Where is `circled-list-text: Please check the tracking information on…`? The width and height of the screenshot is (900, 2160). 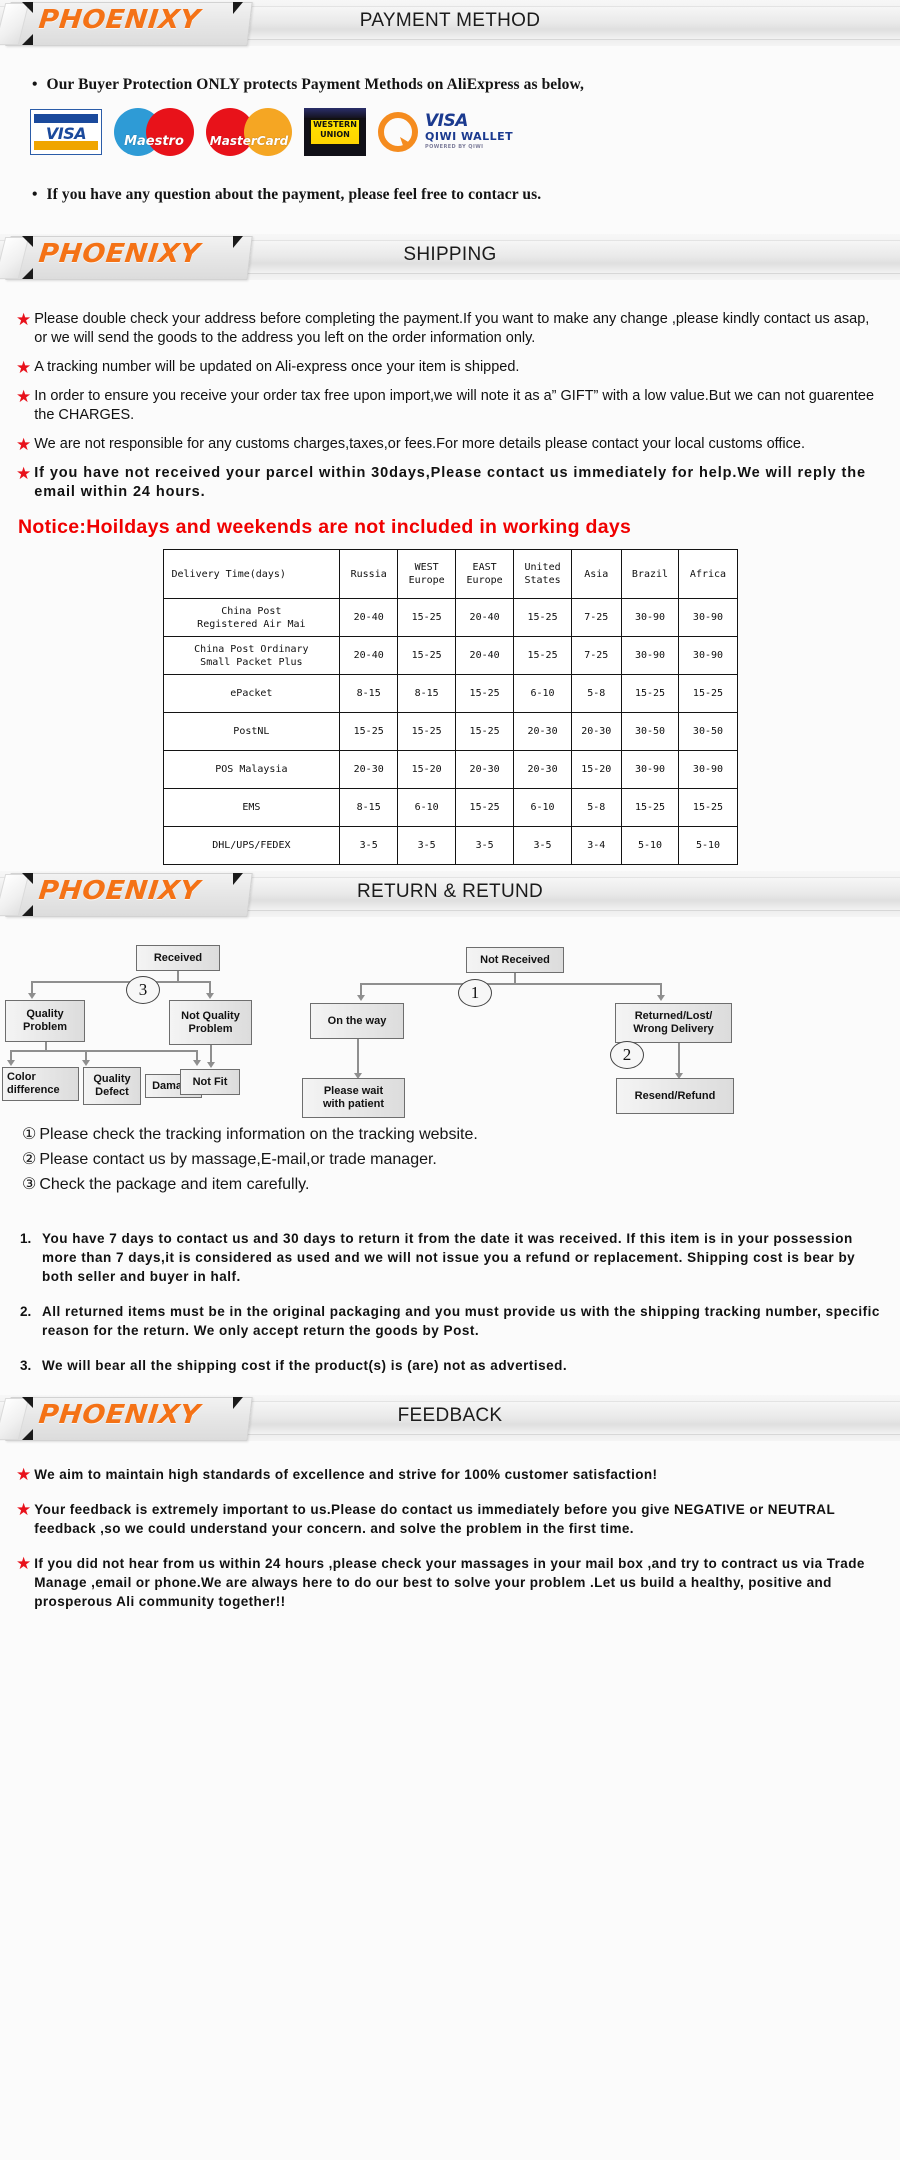
circled-list-text: Please check the tracking information on… is located at coordinates (258, 1134).